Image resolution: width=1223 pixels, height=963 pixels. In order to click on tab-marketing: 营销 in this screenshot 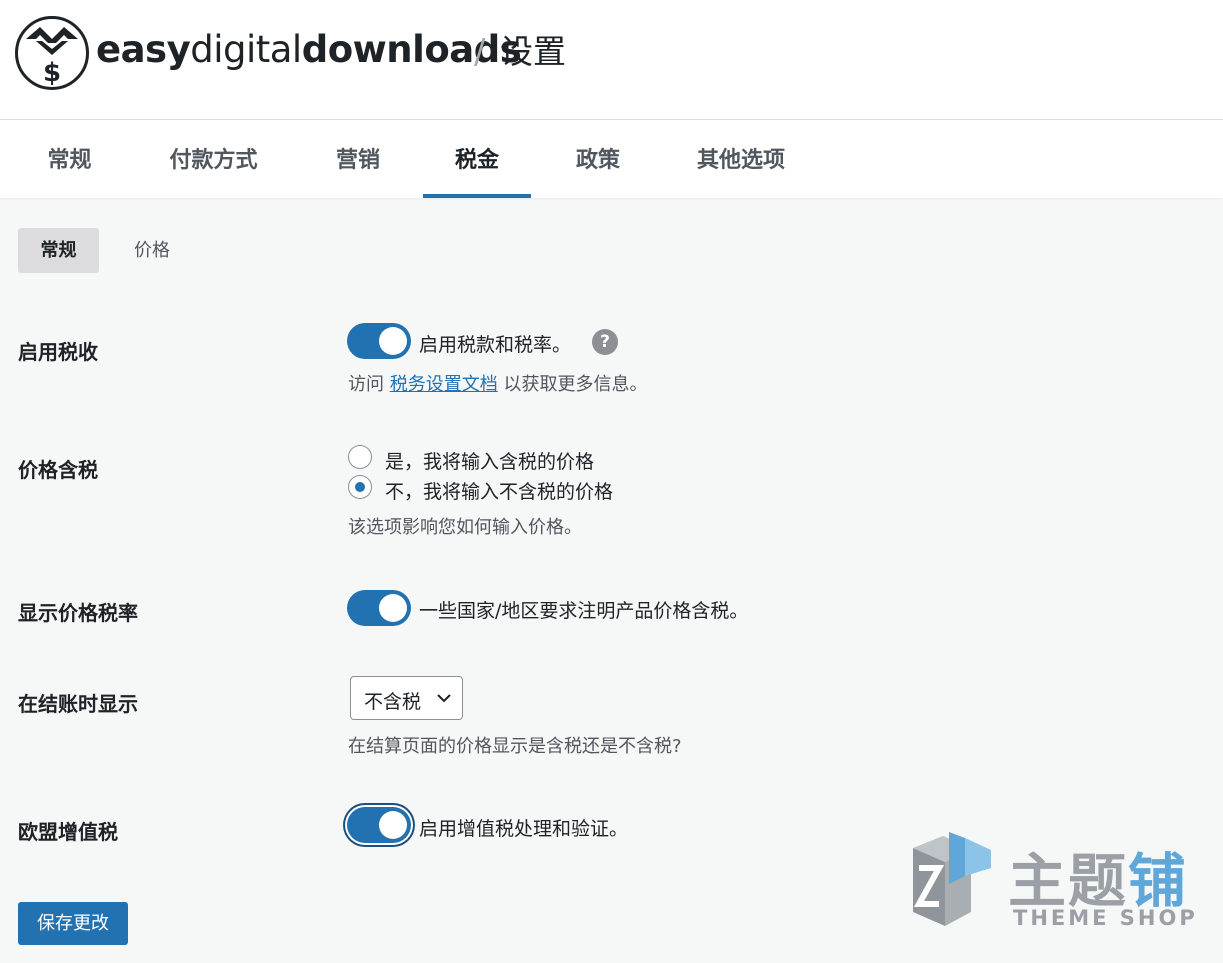, I will do `click(358, 159)`.